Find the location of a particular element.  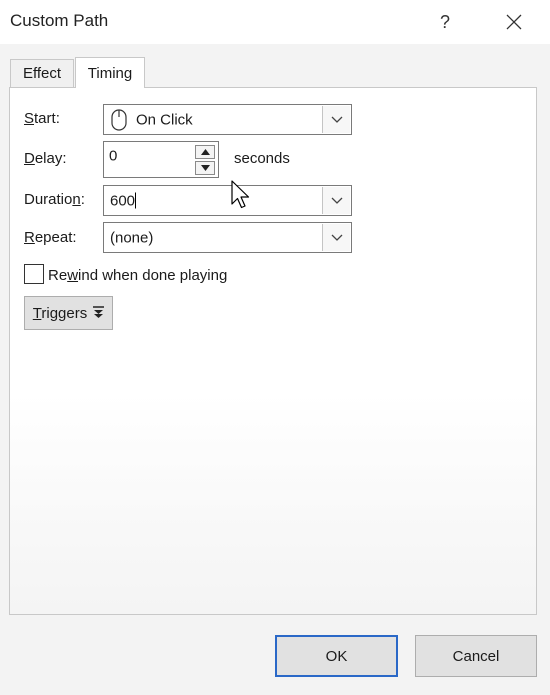

triggers-label: Triggers is located at coordinates (60, 313).